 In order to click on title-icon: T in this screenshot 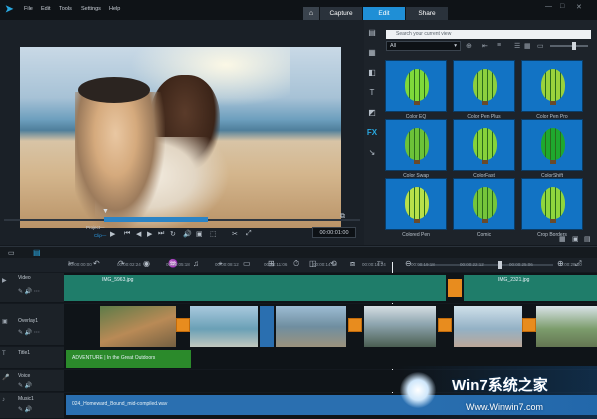, I will do `click(372, 98)`.